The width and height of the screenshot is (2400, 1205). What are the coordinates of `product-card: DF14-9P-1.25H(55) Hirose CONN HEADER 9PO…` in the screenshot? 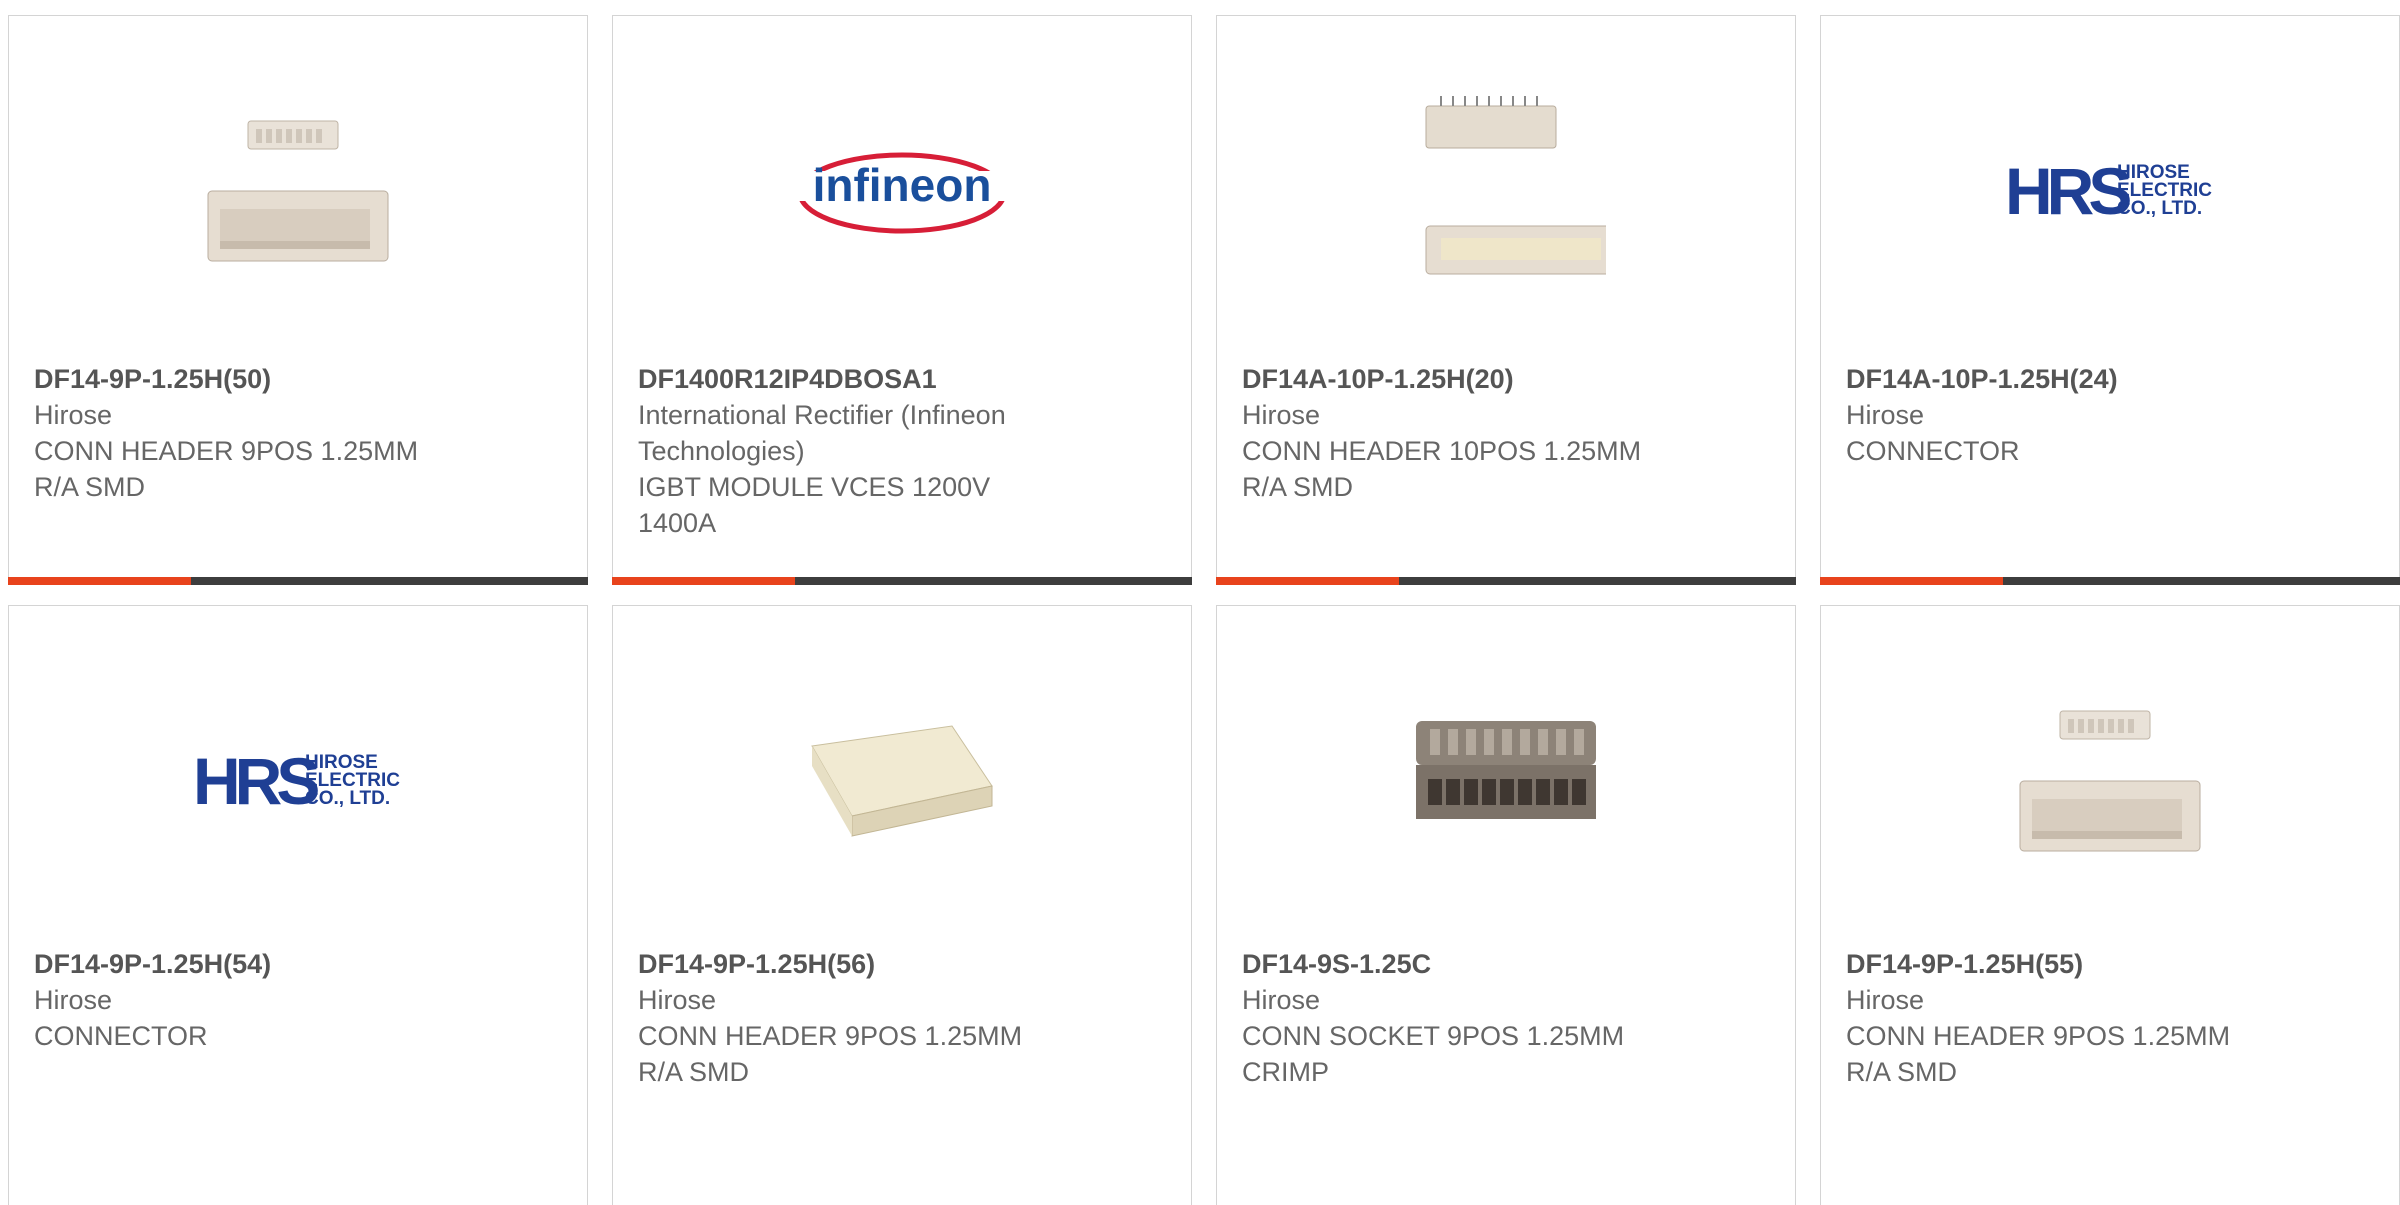 It's located at (2110, 905).